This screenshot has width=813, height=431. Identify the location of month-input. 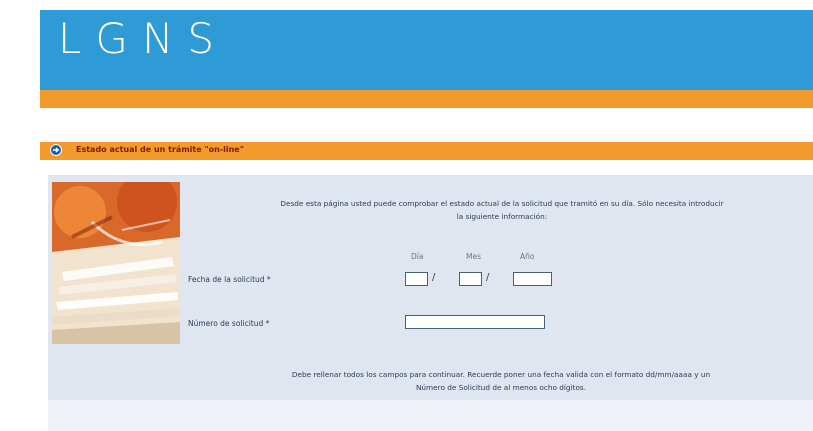
(470, 279).